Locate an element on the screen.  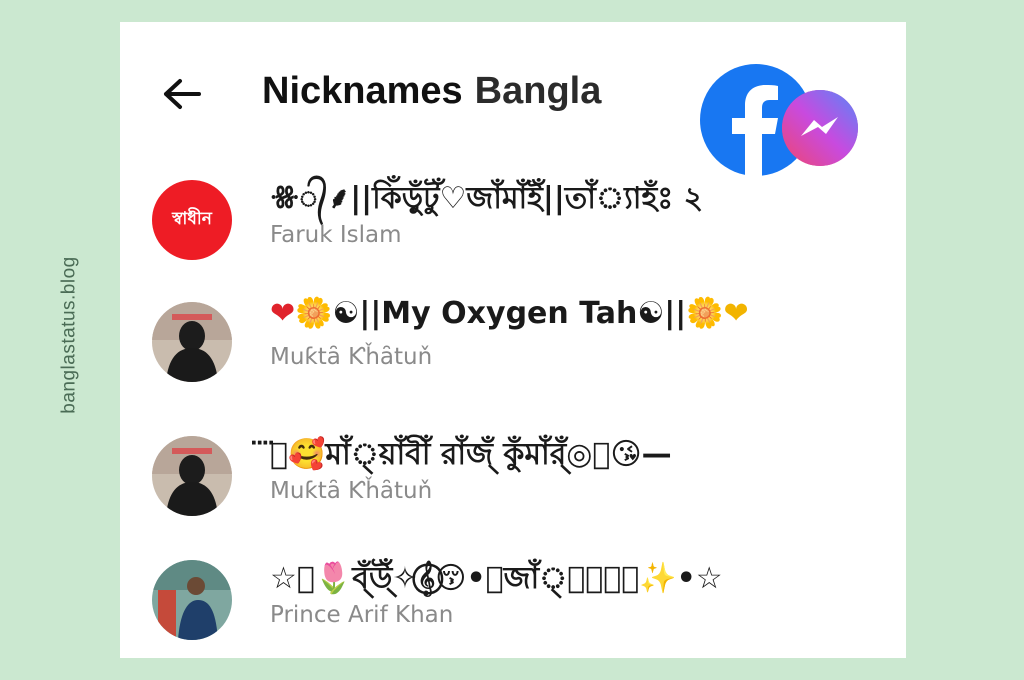
nickname-prefix: ❤🌼 is located at coordinates (301, 313).